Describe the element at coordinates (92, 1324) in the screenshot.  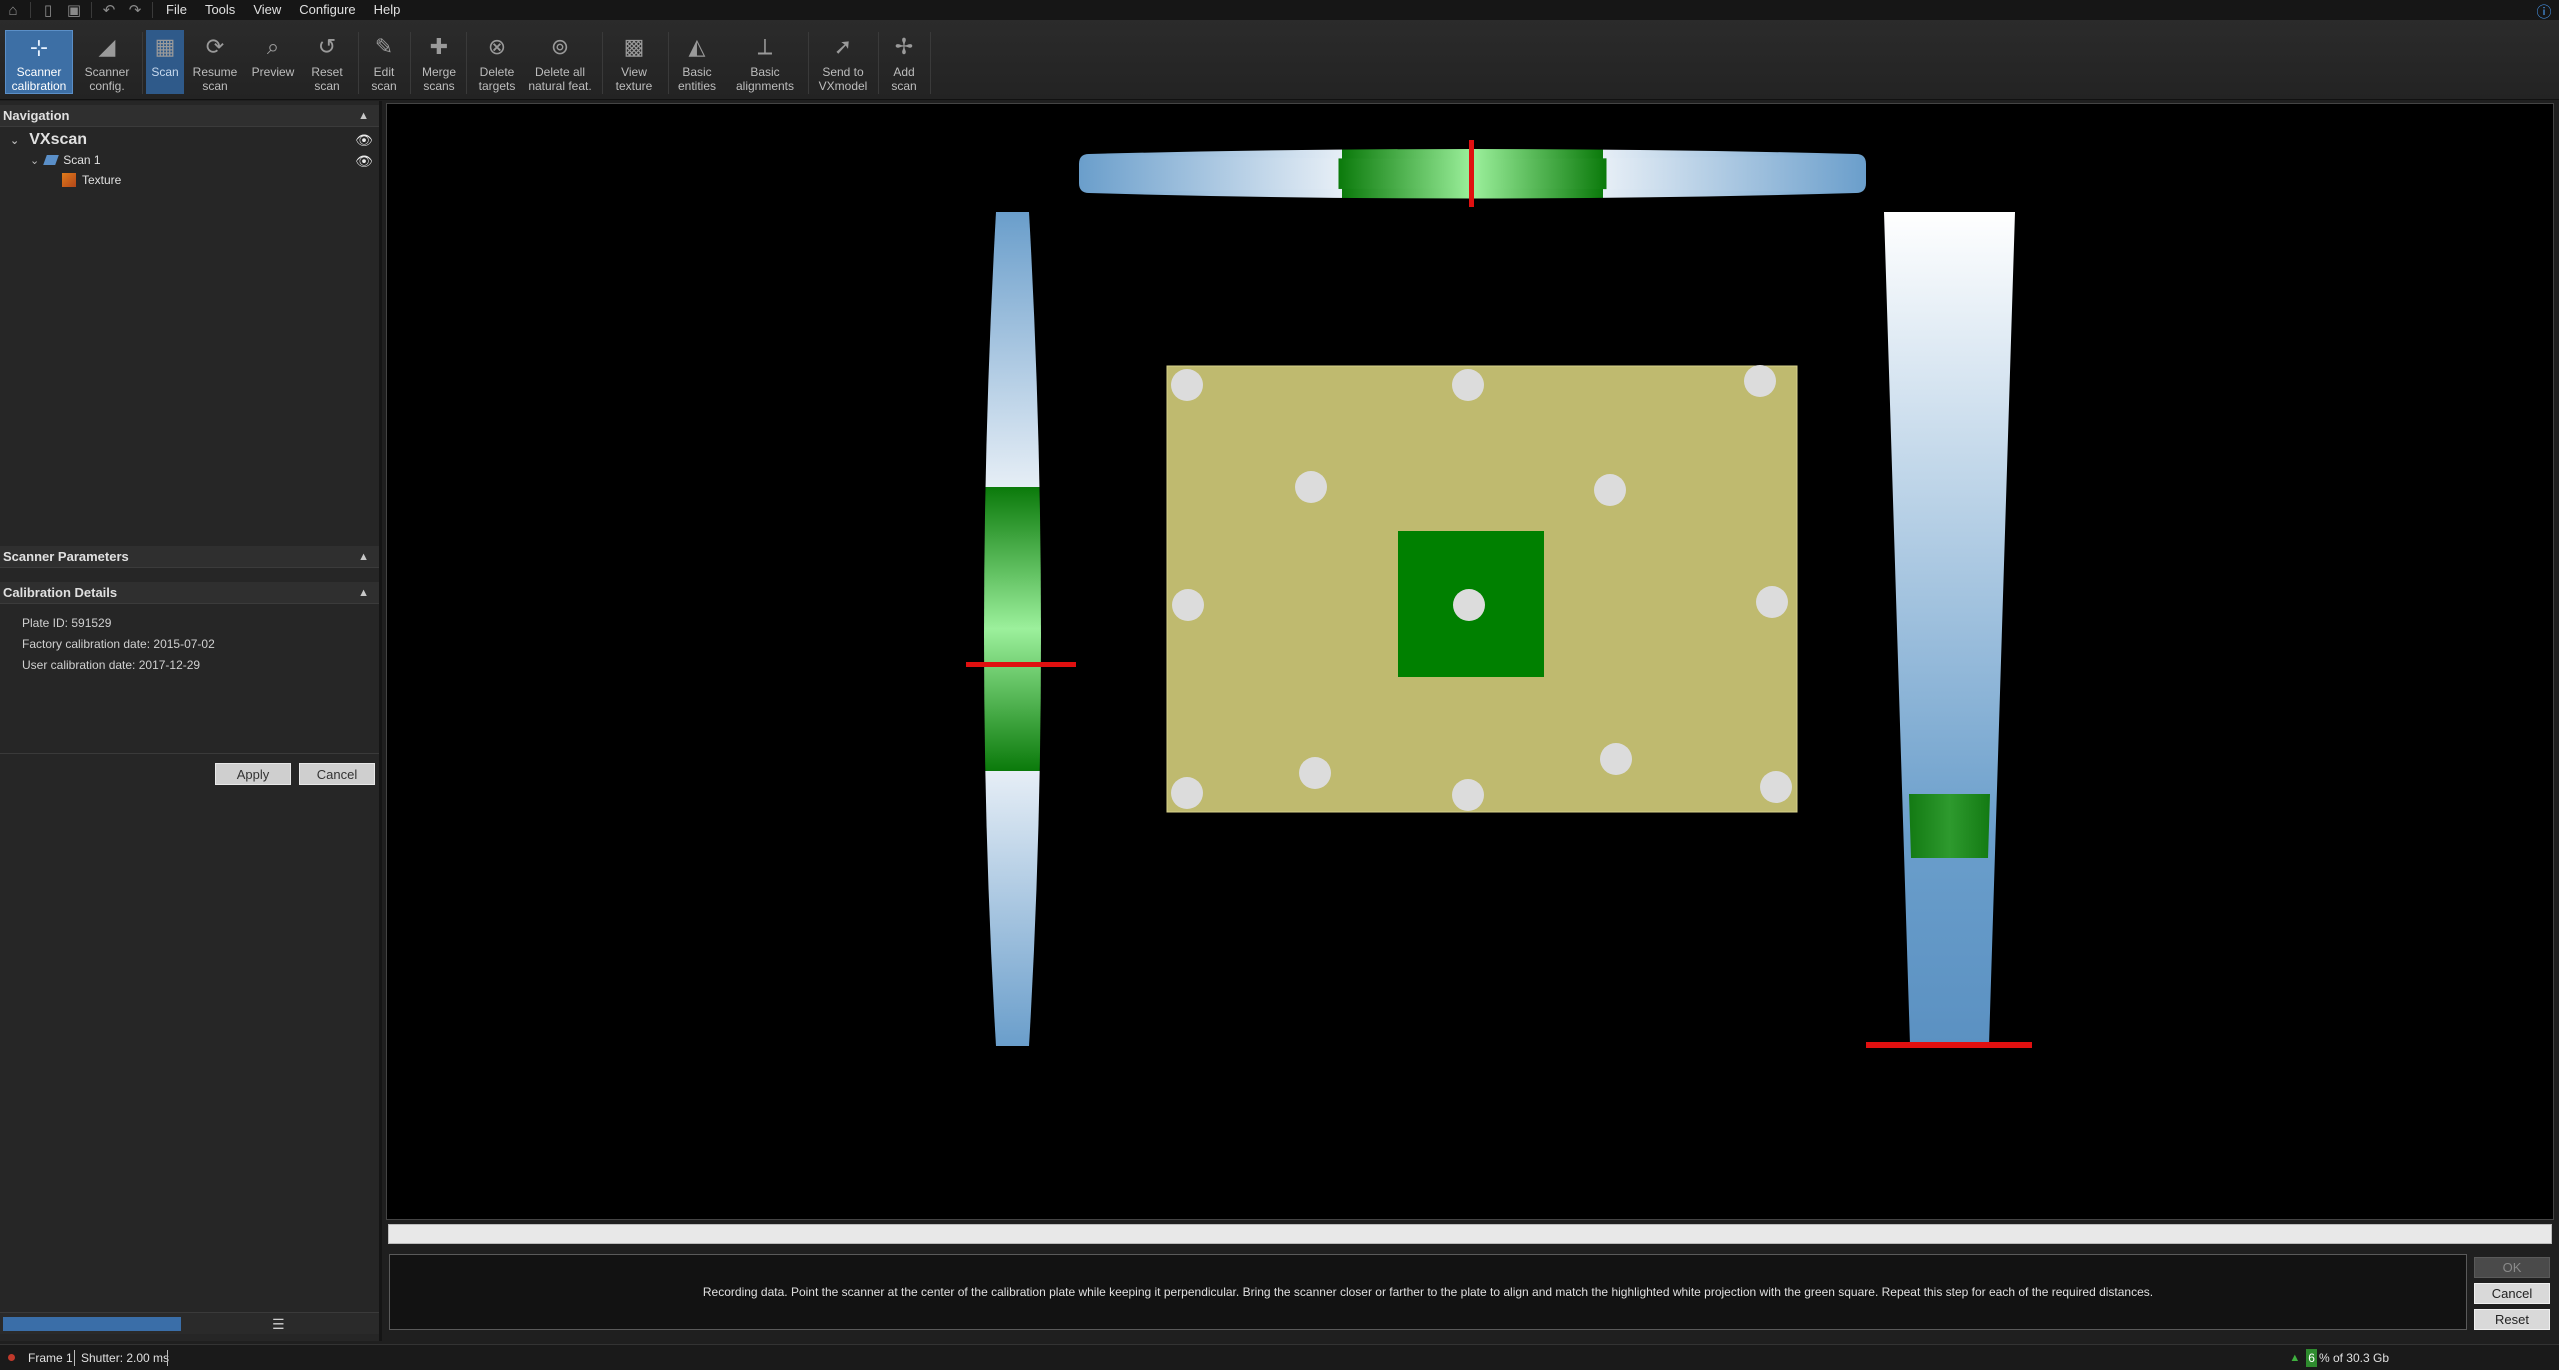
I see `tab-tree-view` at that location.